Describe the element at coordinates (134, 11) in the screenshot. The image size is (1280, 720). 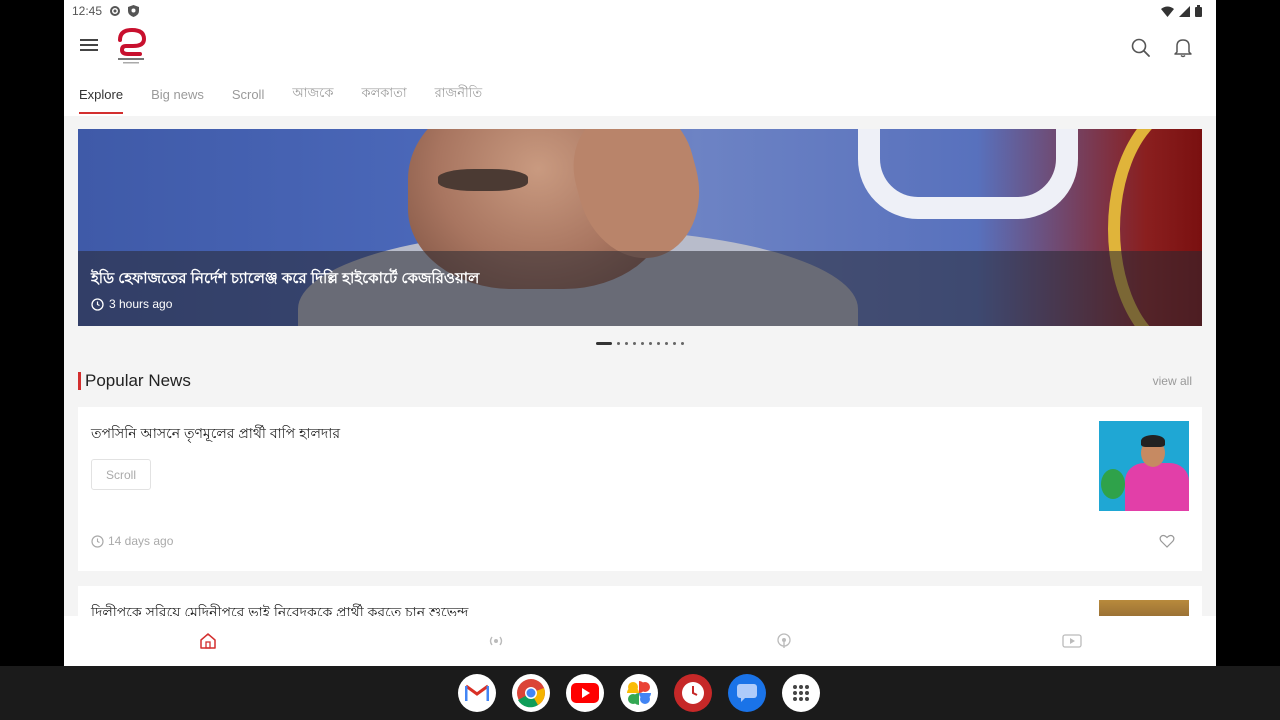
I see `shield-status-icon` at that location.